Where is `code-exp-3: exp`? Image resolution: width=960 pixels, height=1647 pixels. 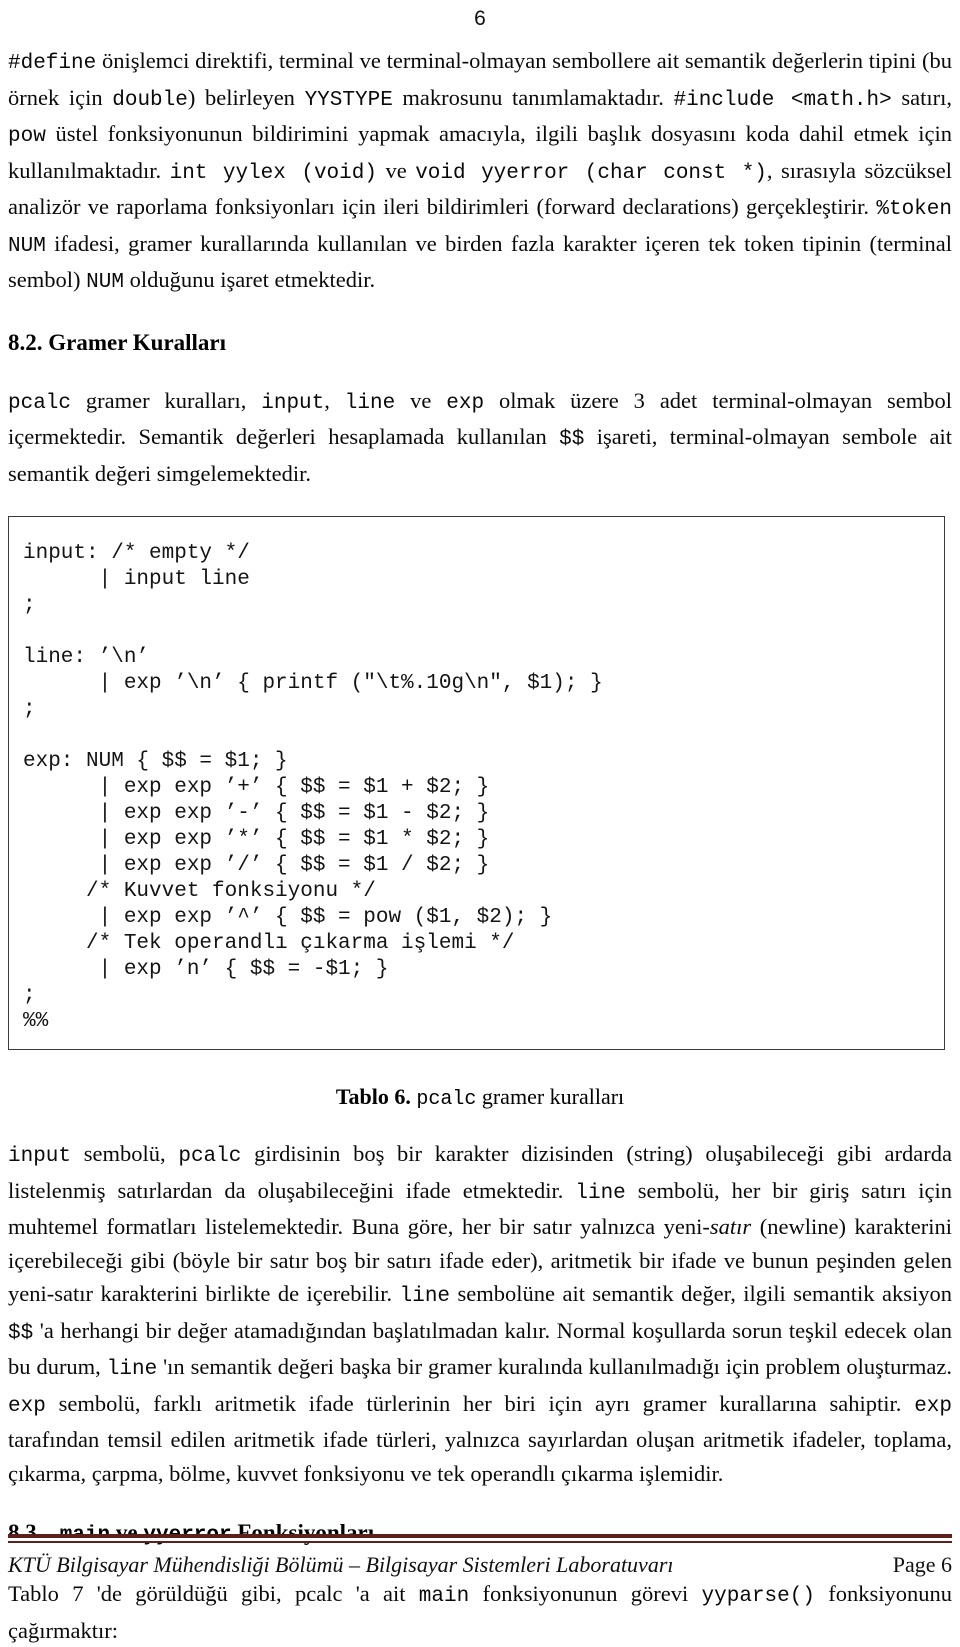 code-exp-3: exp is located at coordinates (933, 1406).